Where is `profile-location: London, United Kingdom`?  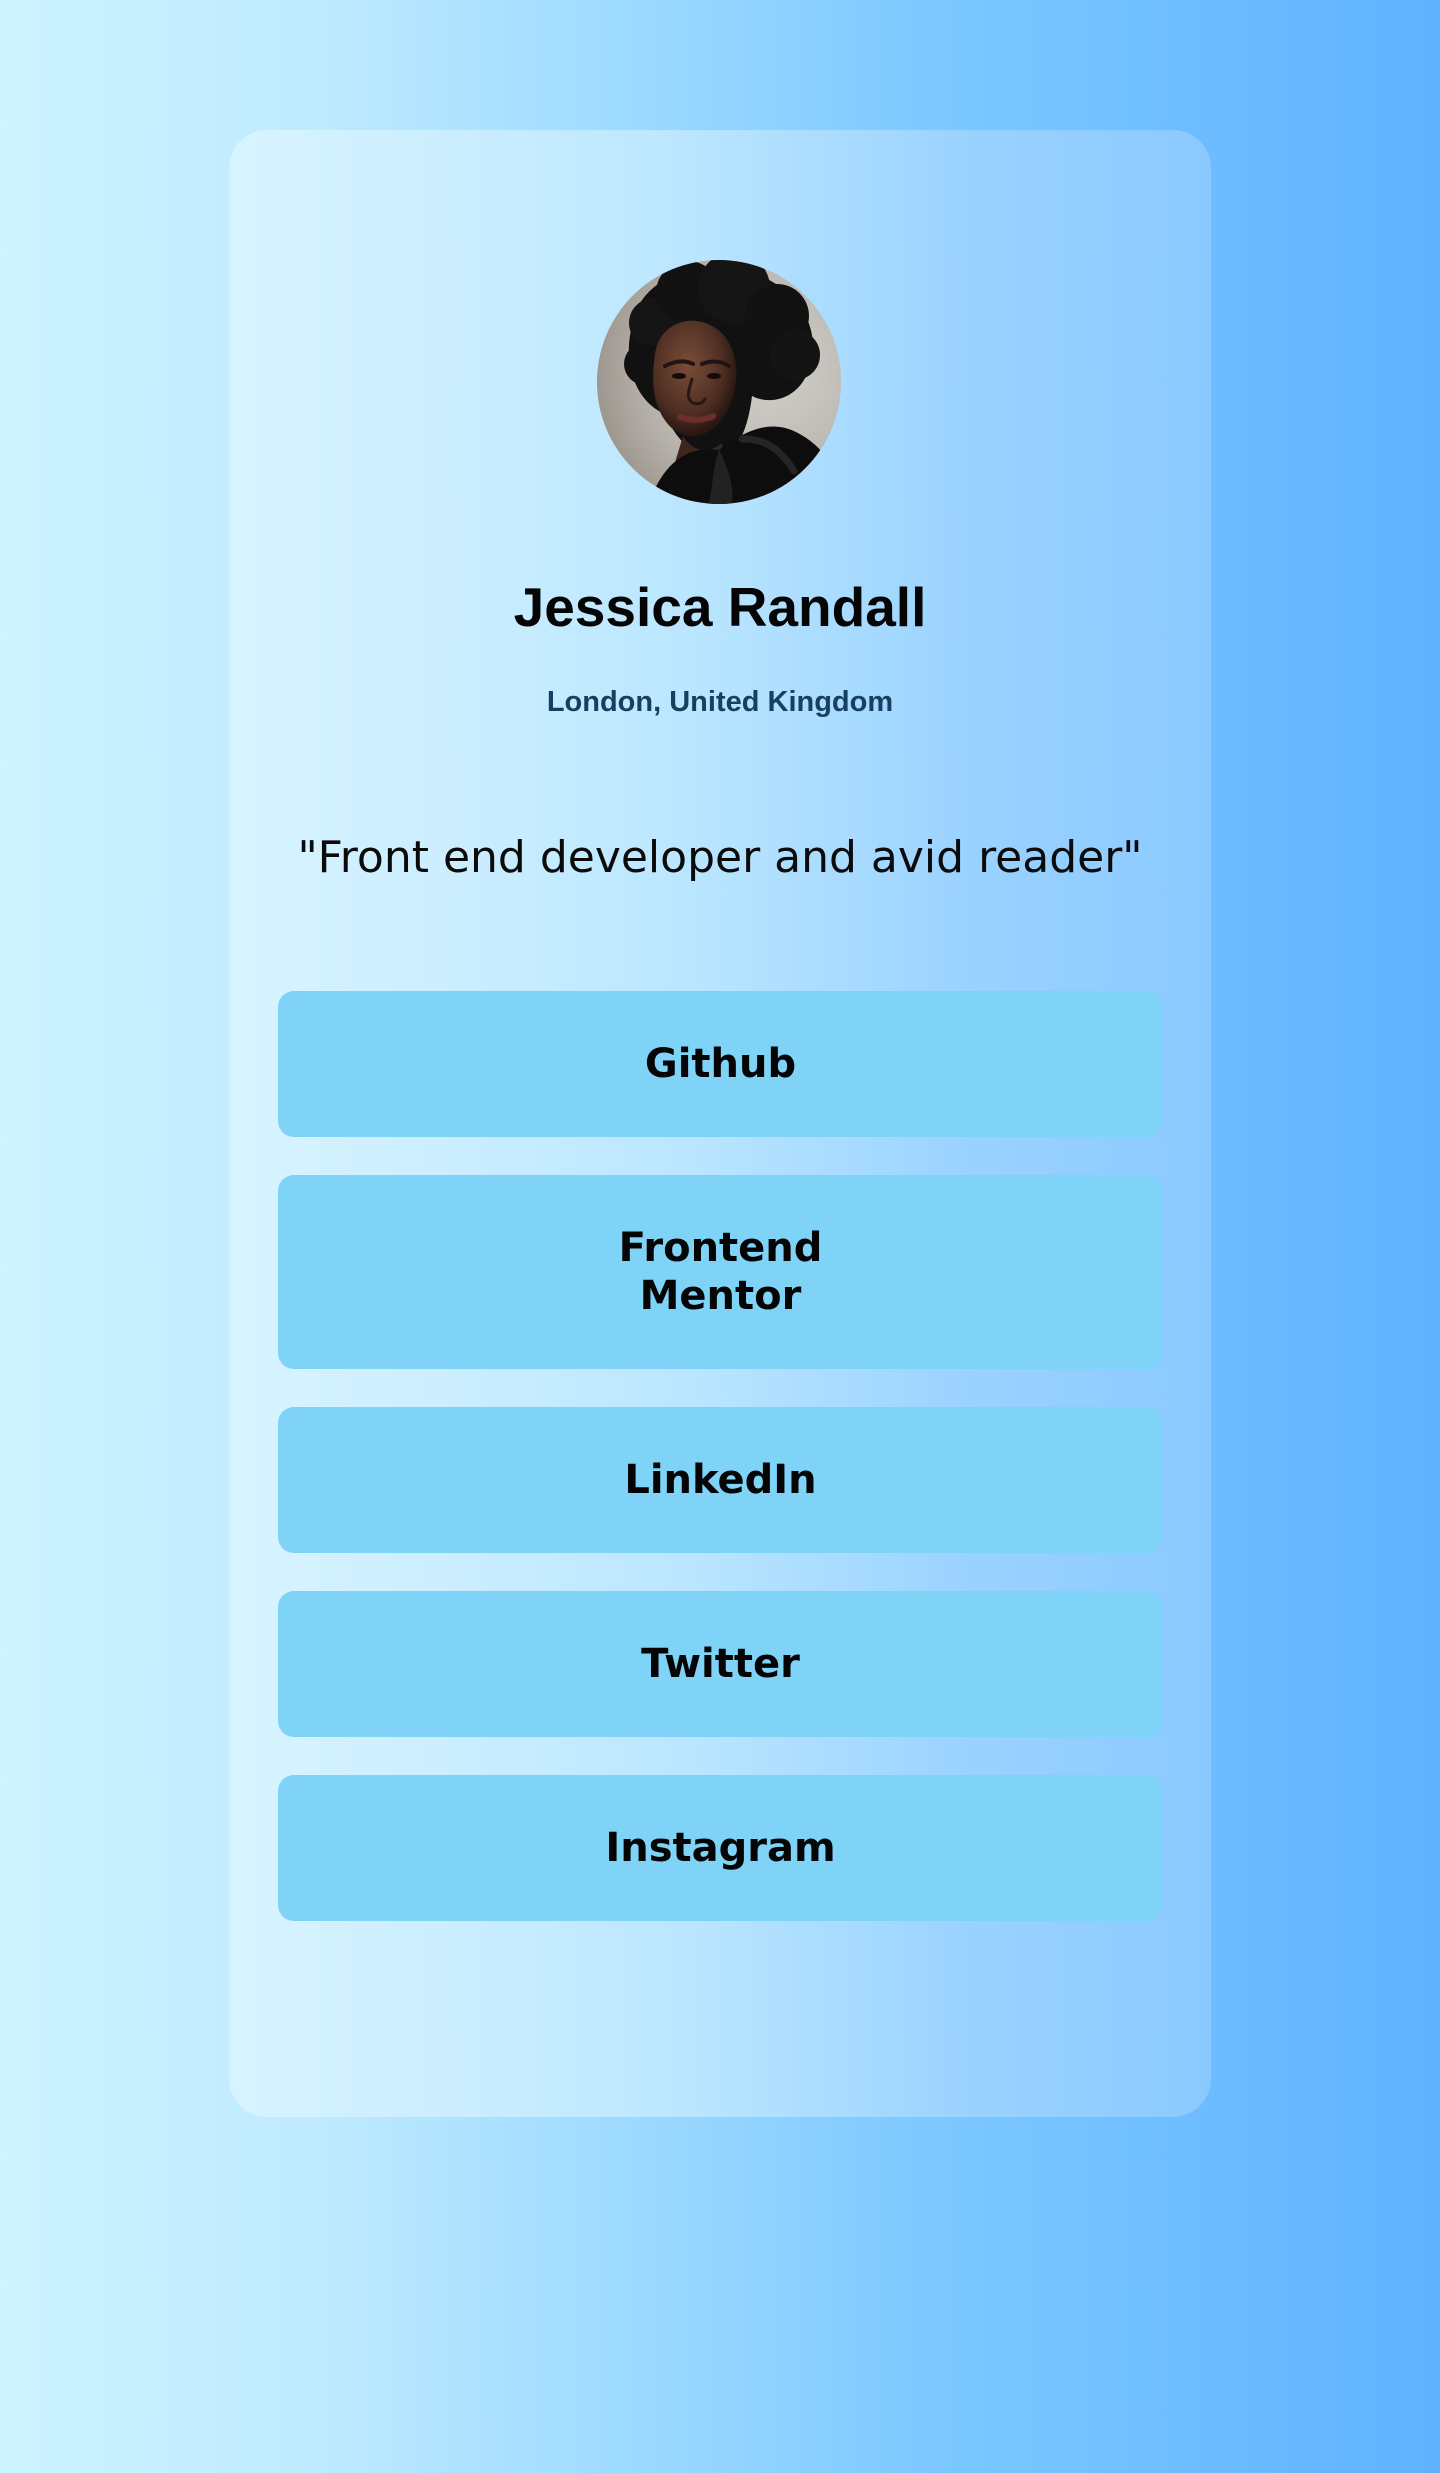
profile-location: London, United Kingdom is located at coordinates (720, 702).